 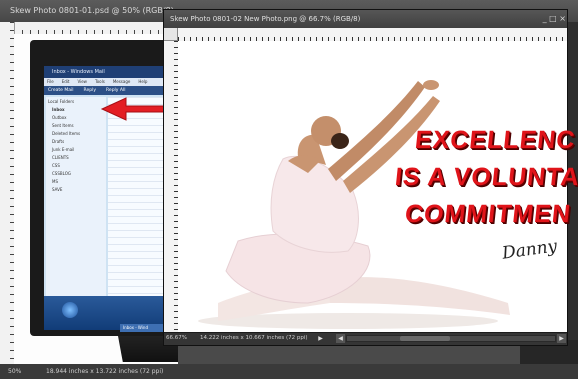 I want to click on scroll-right-icon: ▶, so click(x=561, y=338).